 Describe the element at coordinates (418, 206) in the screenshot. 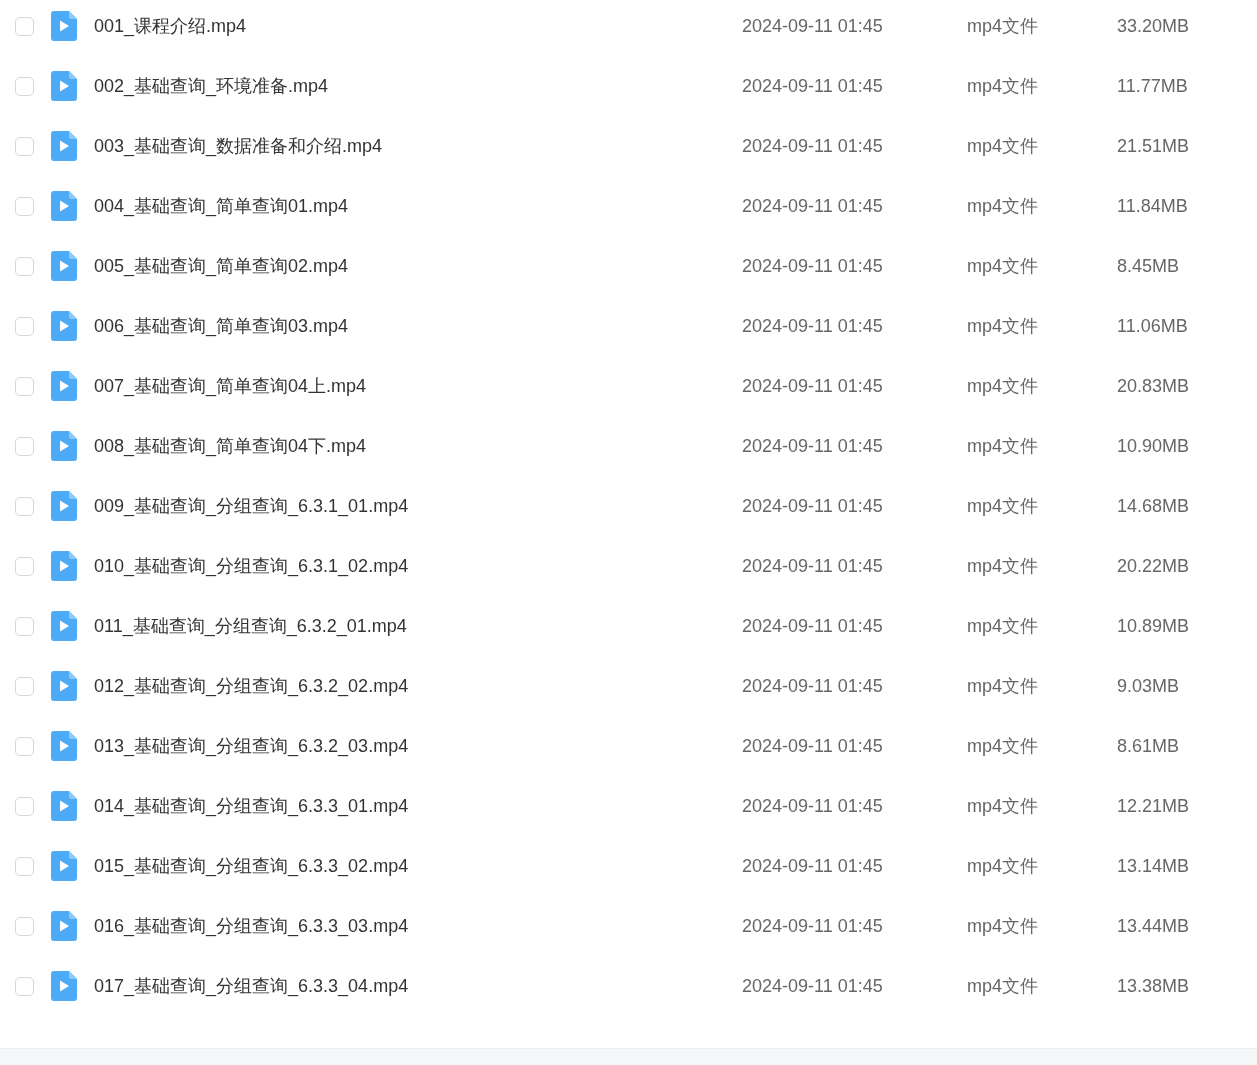

I see `file-name: 004_基础查询_简单查询01.mp4` at that location.